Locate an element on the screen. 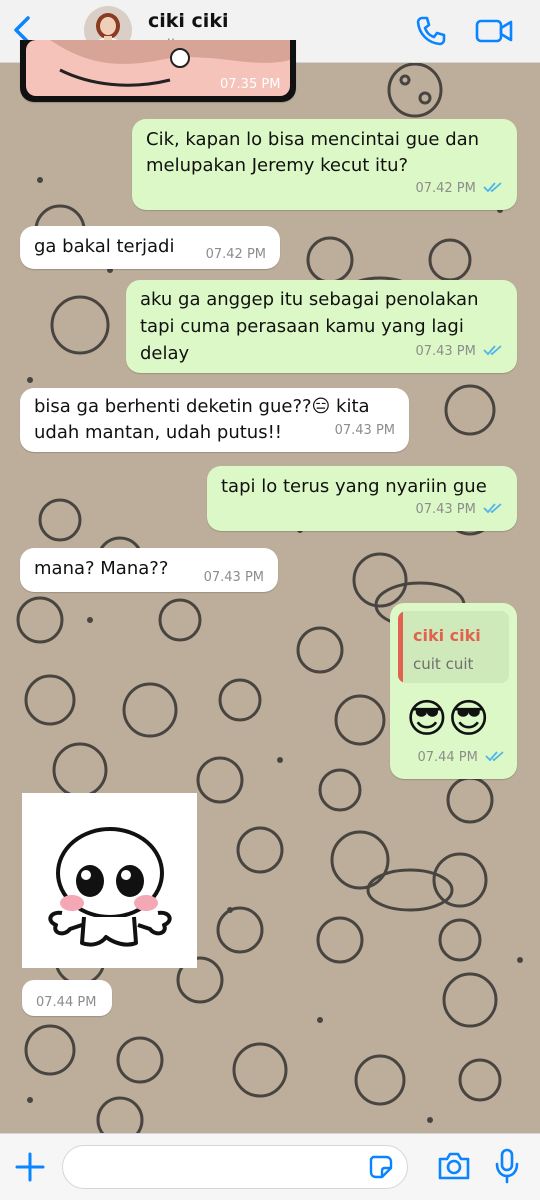 The image size is (540, 1200). message-image: 07.35 PM is located at coordinates (158, 71).